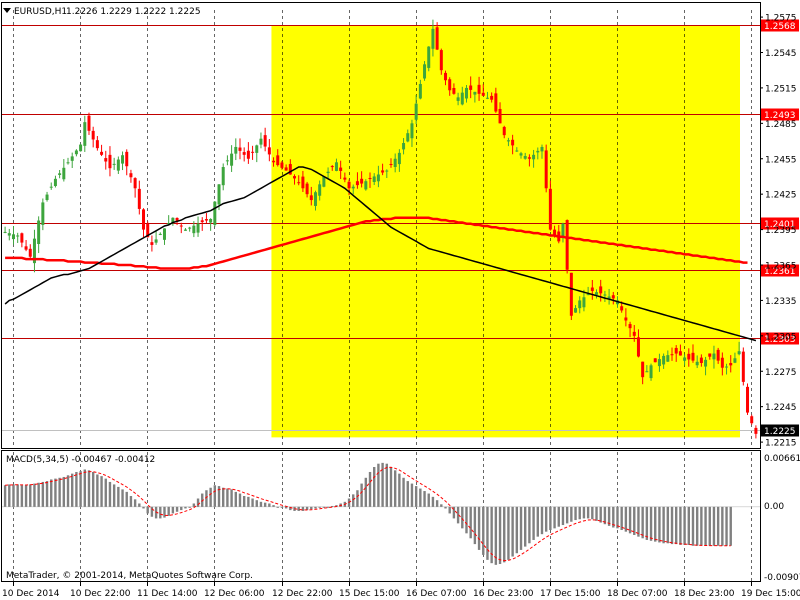 The image size is (800, 600). I want to click on price-tick-label: 1.2245, so click(781, 408).